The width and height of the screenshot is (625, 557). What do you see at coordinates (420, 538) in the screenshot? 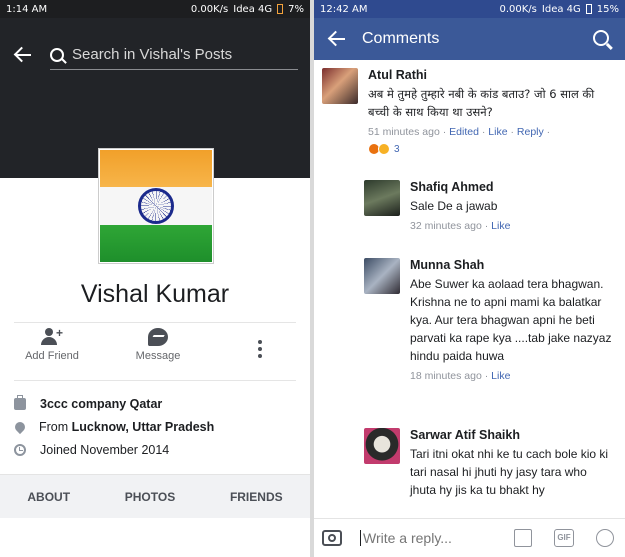
I see `reply-input` at bounding box center [420, 538].